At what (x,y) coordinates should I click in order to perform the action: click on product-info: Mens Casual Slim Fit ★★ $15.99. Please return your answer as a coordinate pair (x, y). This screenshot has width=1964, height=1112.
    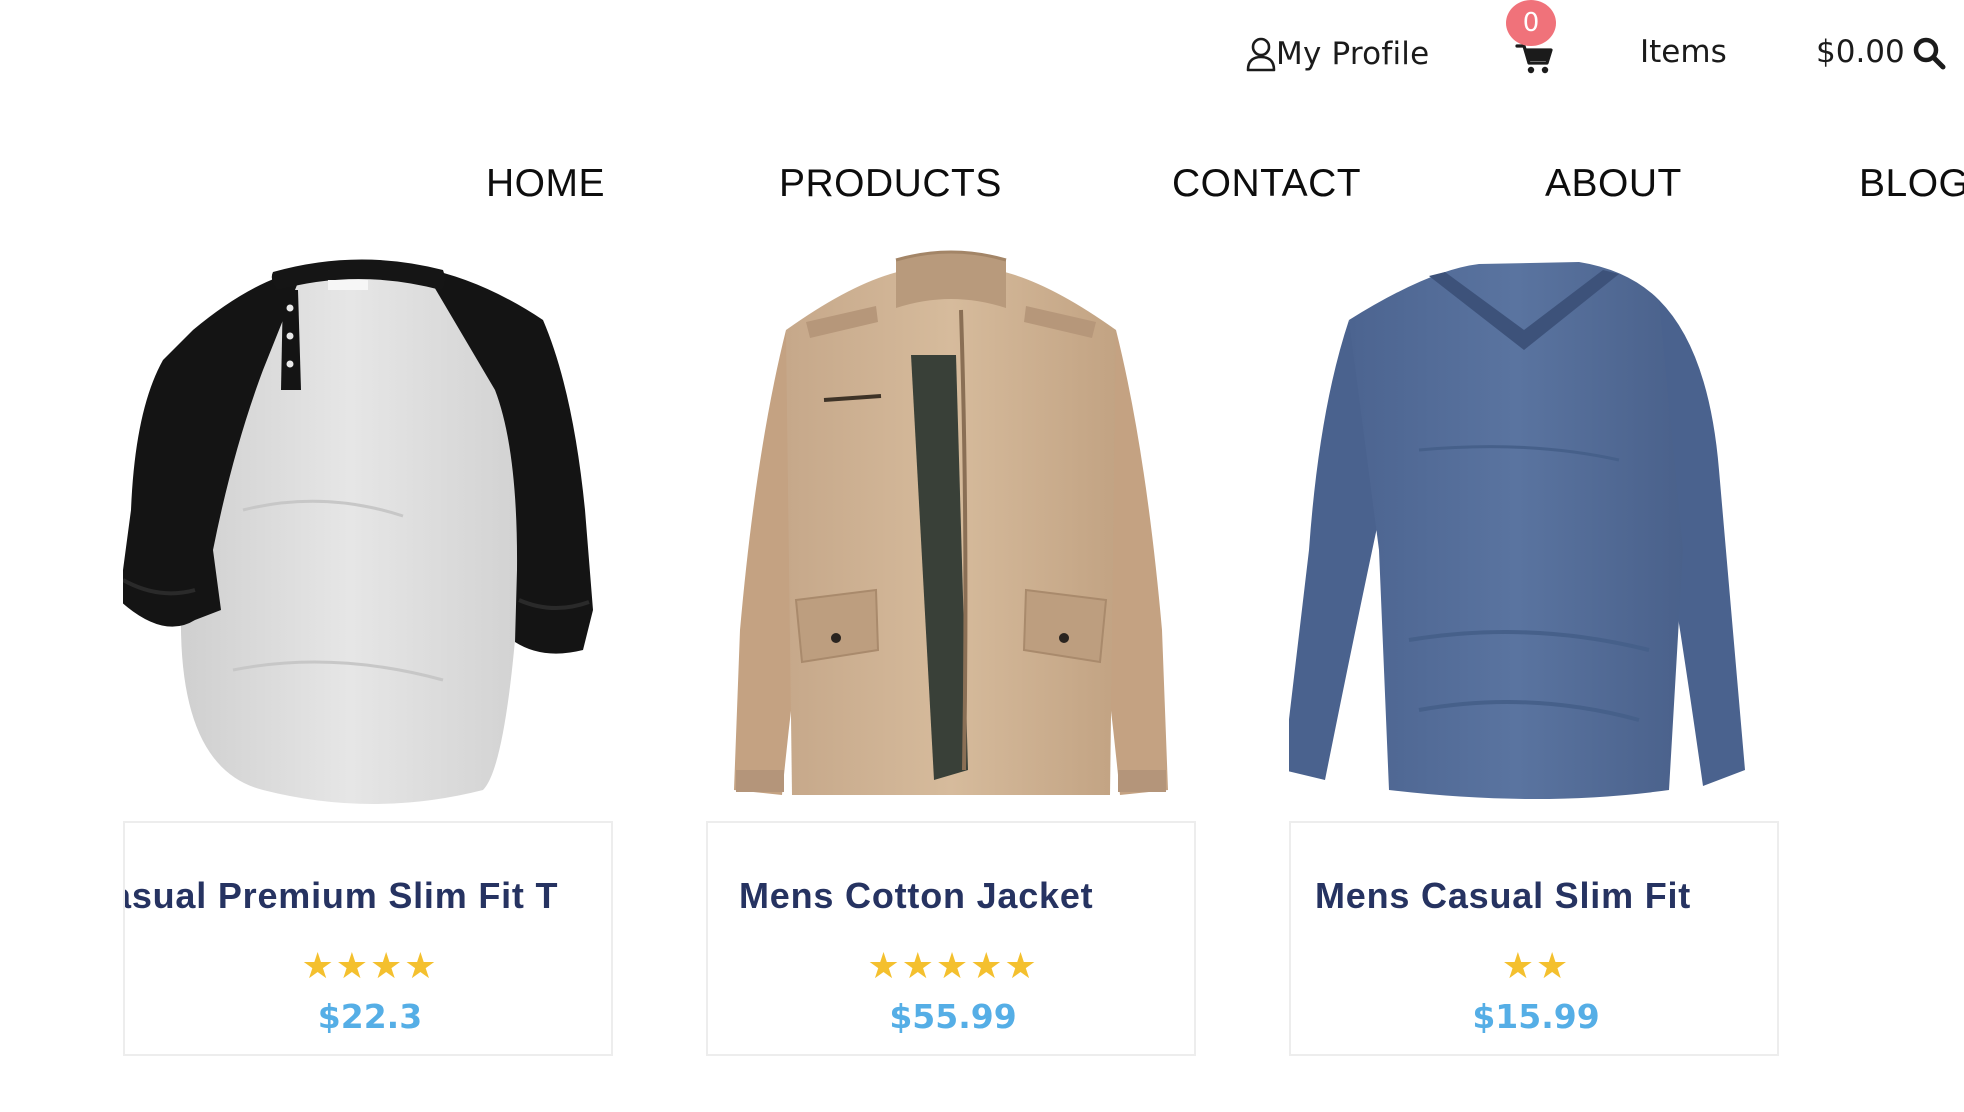
    Looking at the image, I should click on (1534, 938).